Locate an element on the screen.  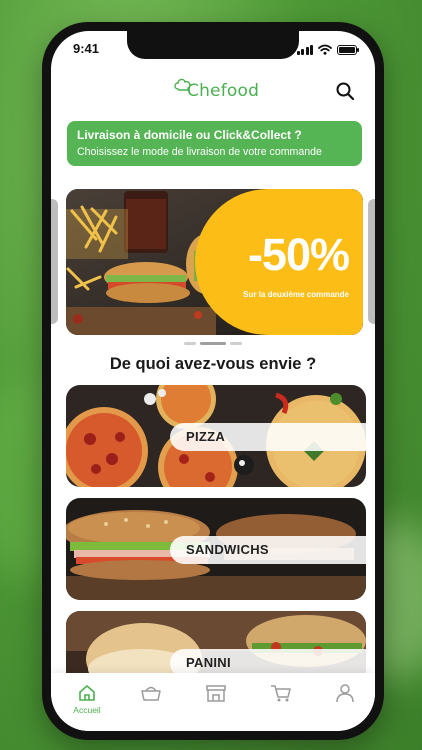
battery-icon is located at coordinates (348, 50).